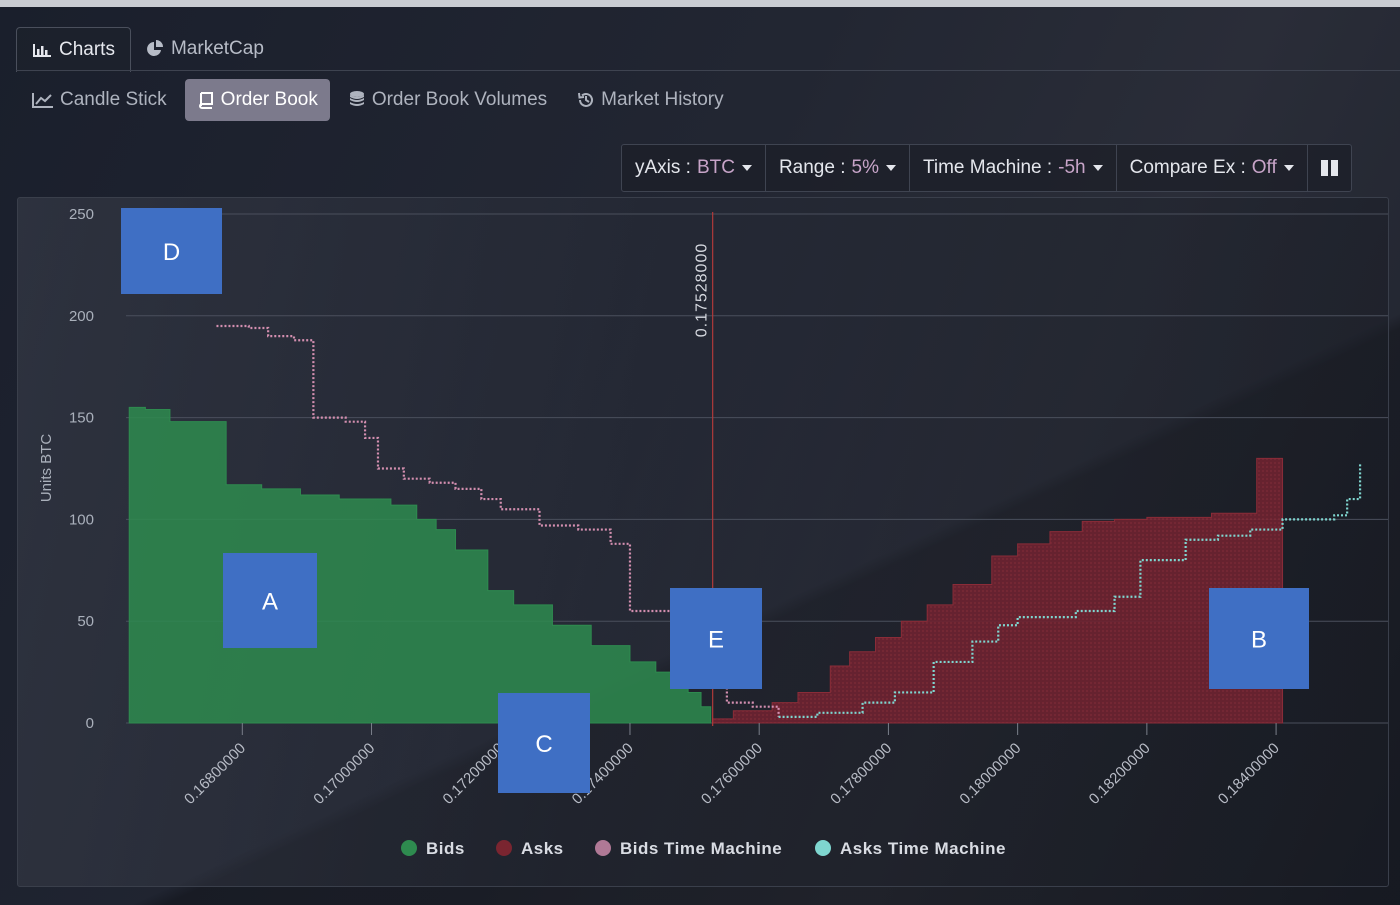 Image resolution: width=1400 pixels, height=905 pixels. I want to click on y-tick-label: 150, so click(81, 418).